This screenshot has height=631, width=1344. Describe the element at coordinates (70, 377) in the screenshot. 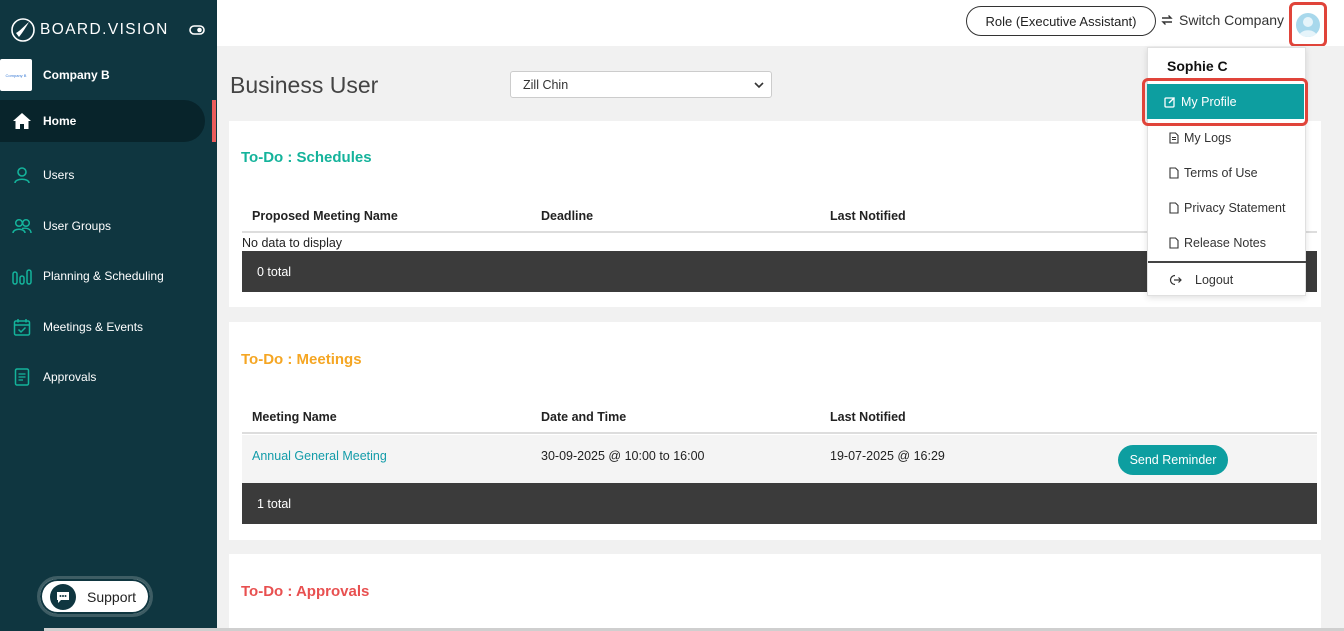

I see `sidebar-item-label: Approvals` at that location.